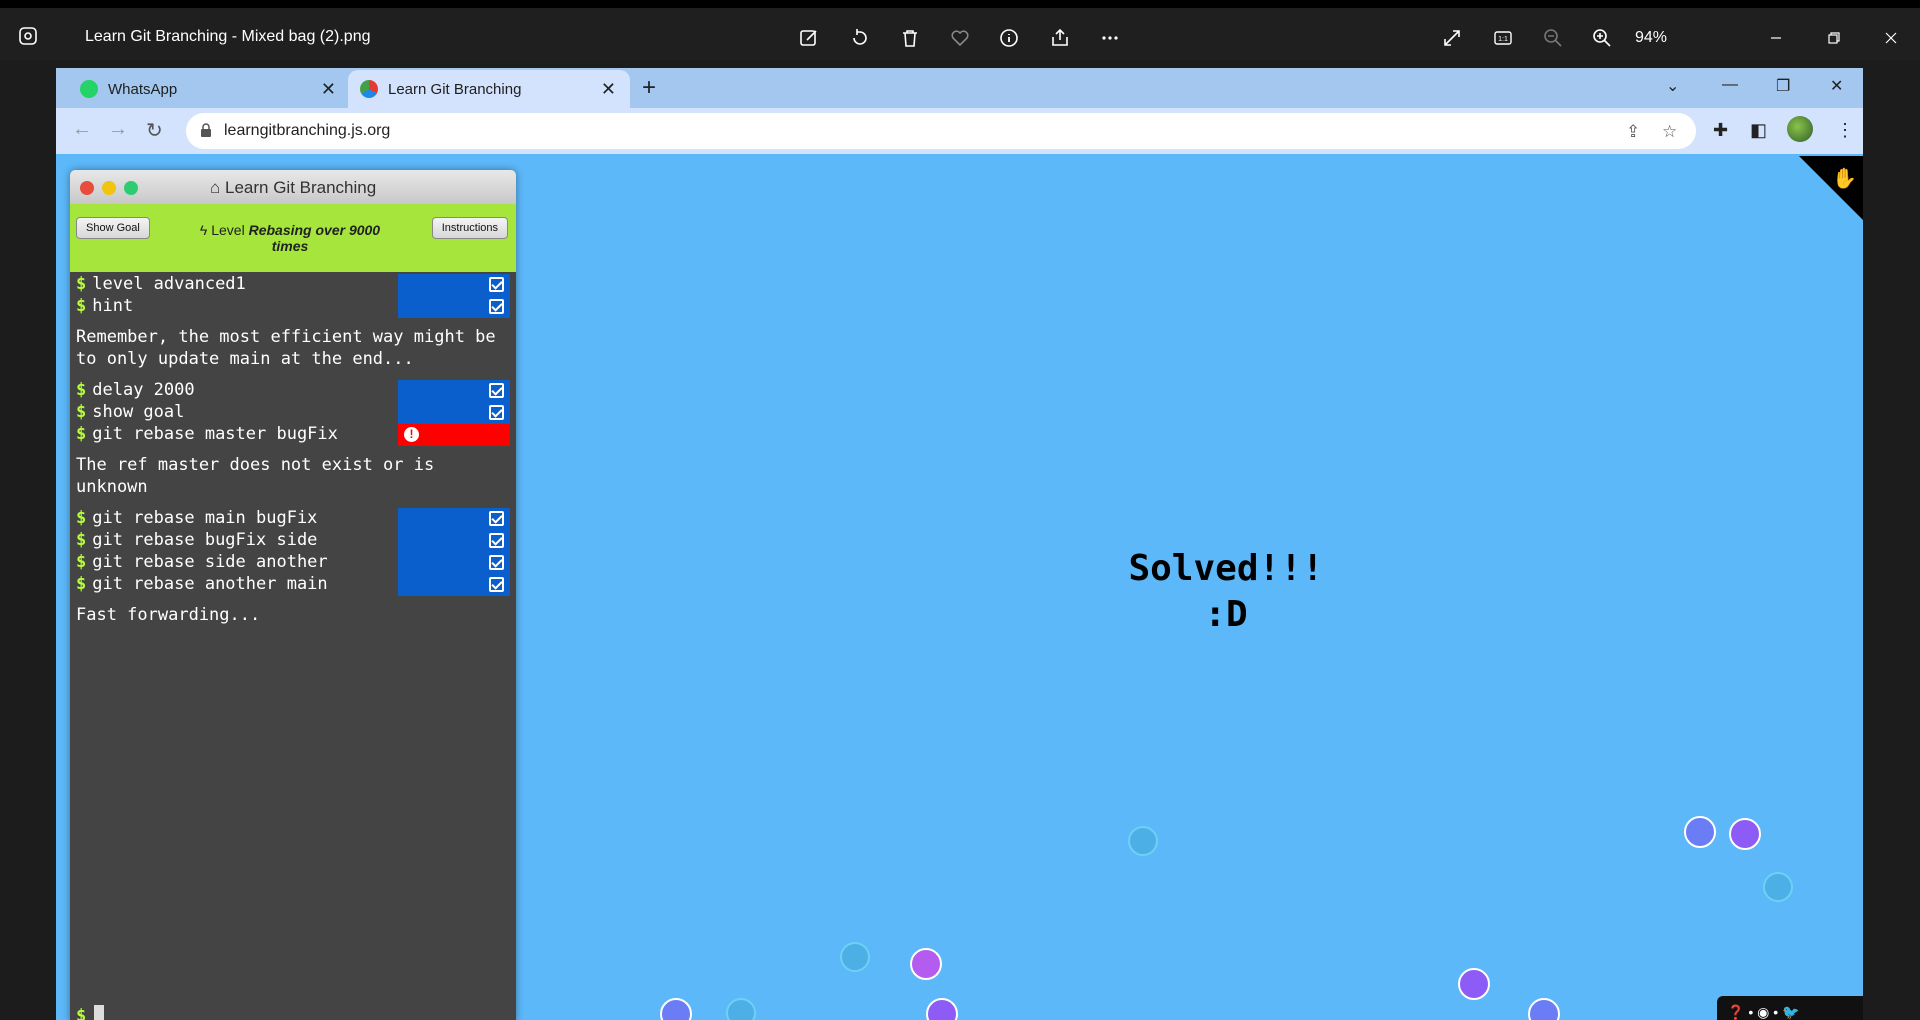  Describe the element at coordinates (205, 518) in the screenshot. I see `command-text: git rebase main bugFix` at that location.